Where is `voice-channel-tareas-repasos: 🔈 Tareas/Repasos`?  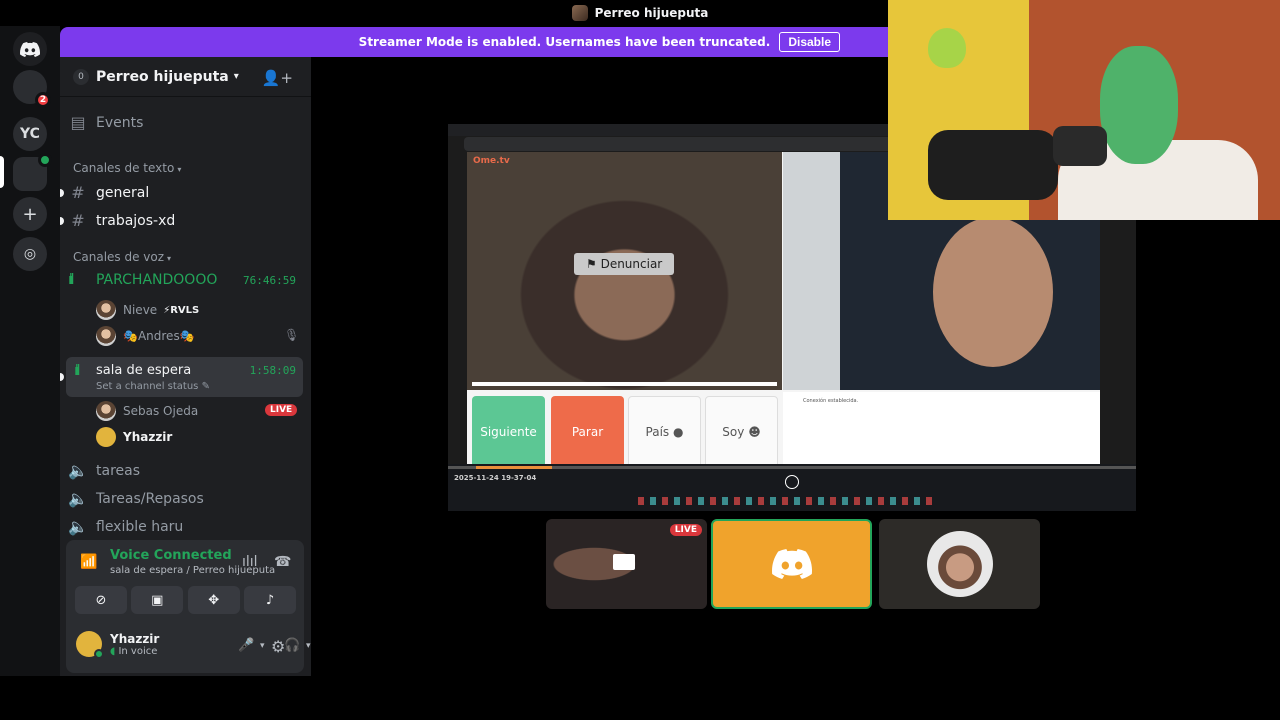
voice-channel-tareas-repasos: 🔈 Tareas/Repasos is located at coordinates (185, 498).